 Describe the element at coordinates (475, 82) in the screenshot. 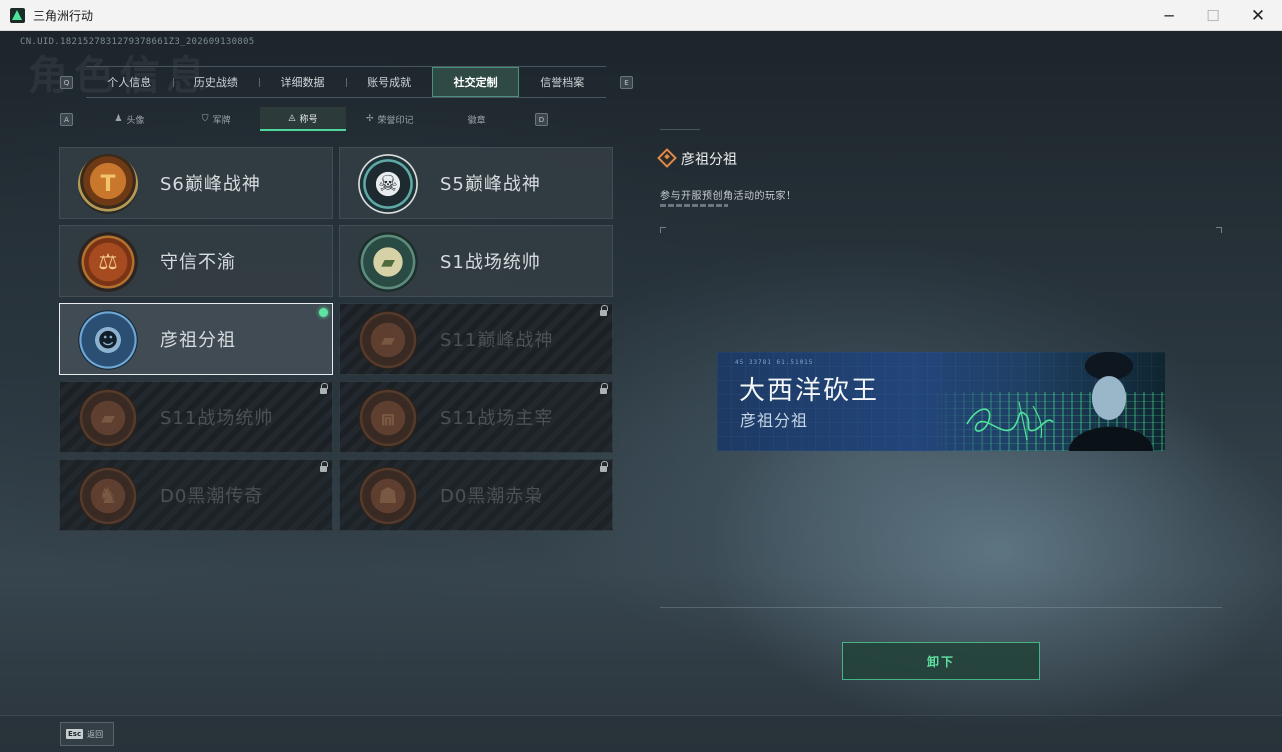

I see `tab-social-custom: 社交定制` at that location.